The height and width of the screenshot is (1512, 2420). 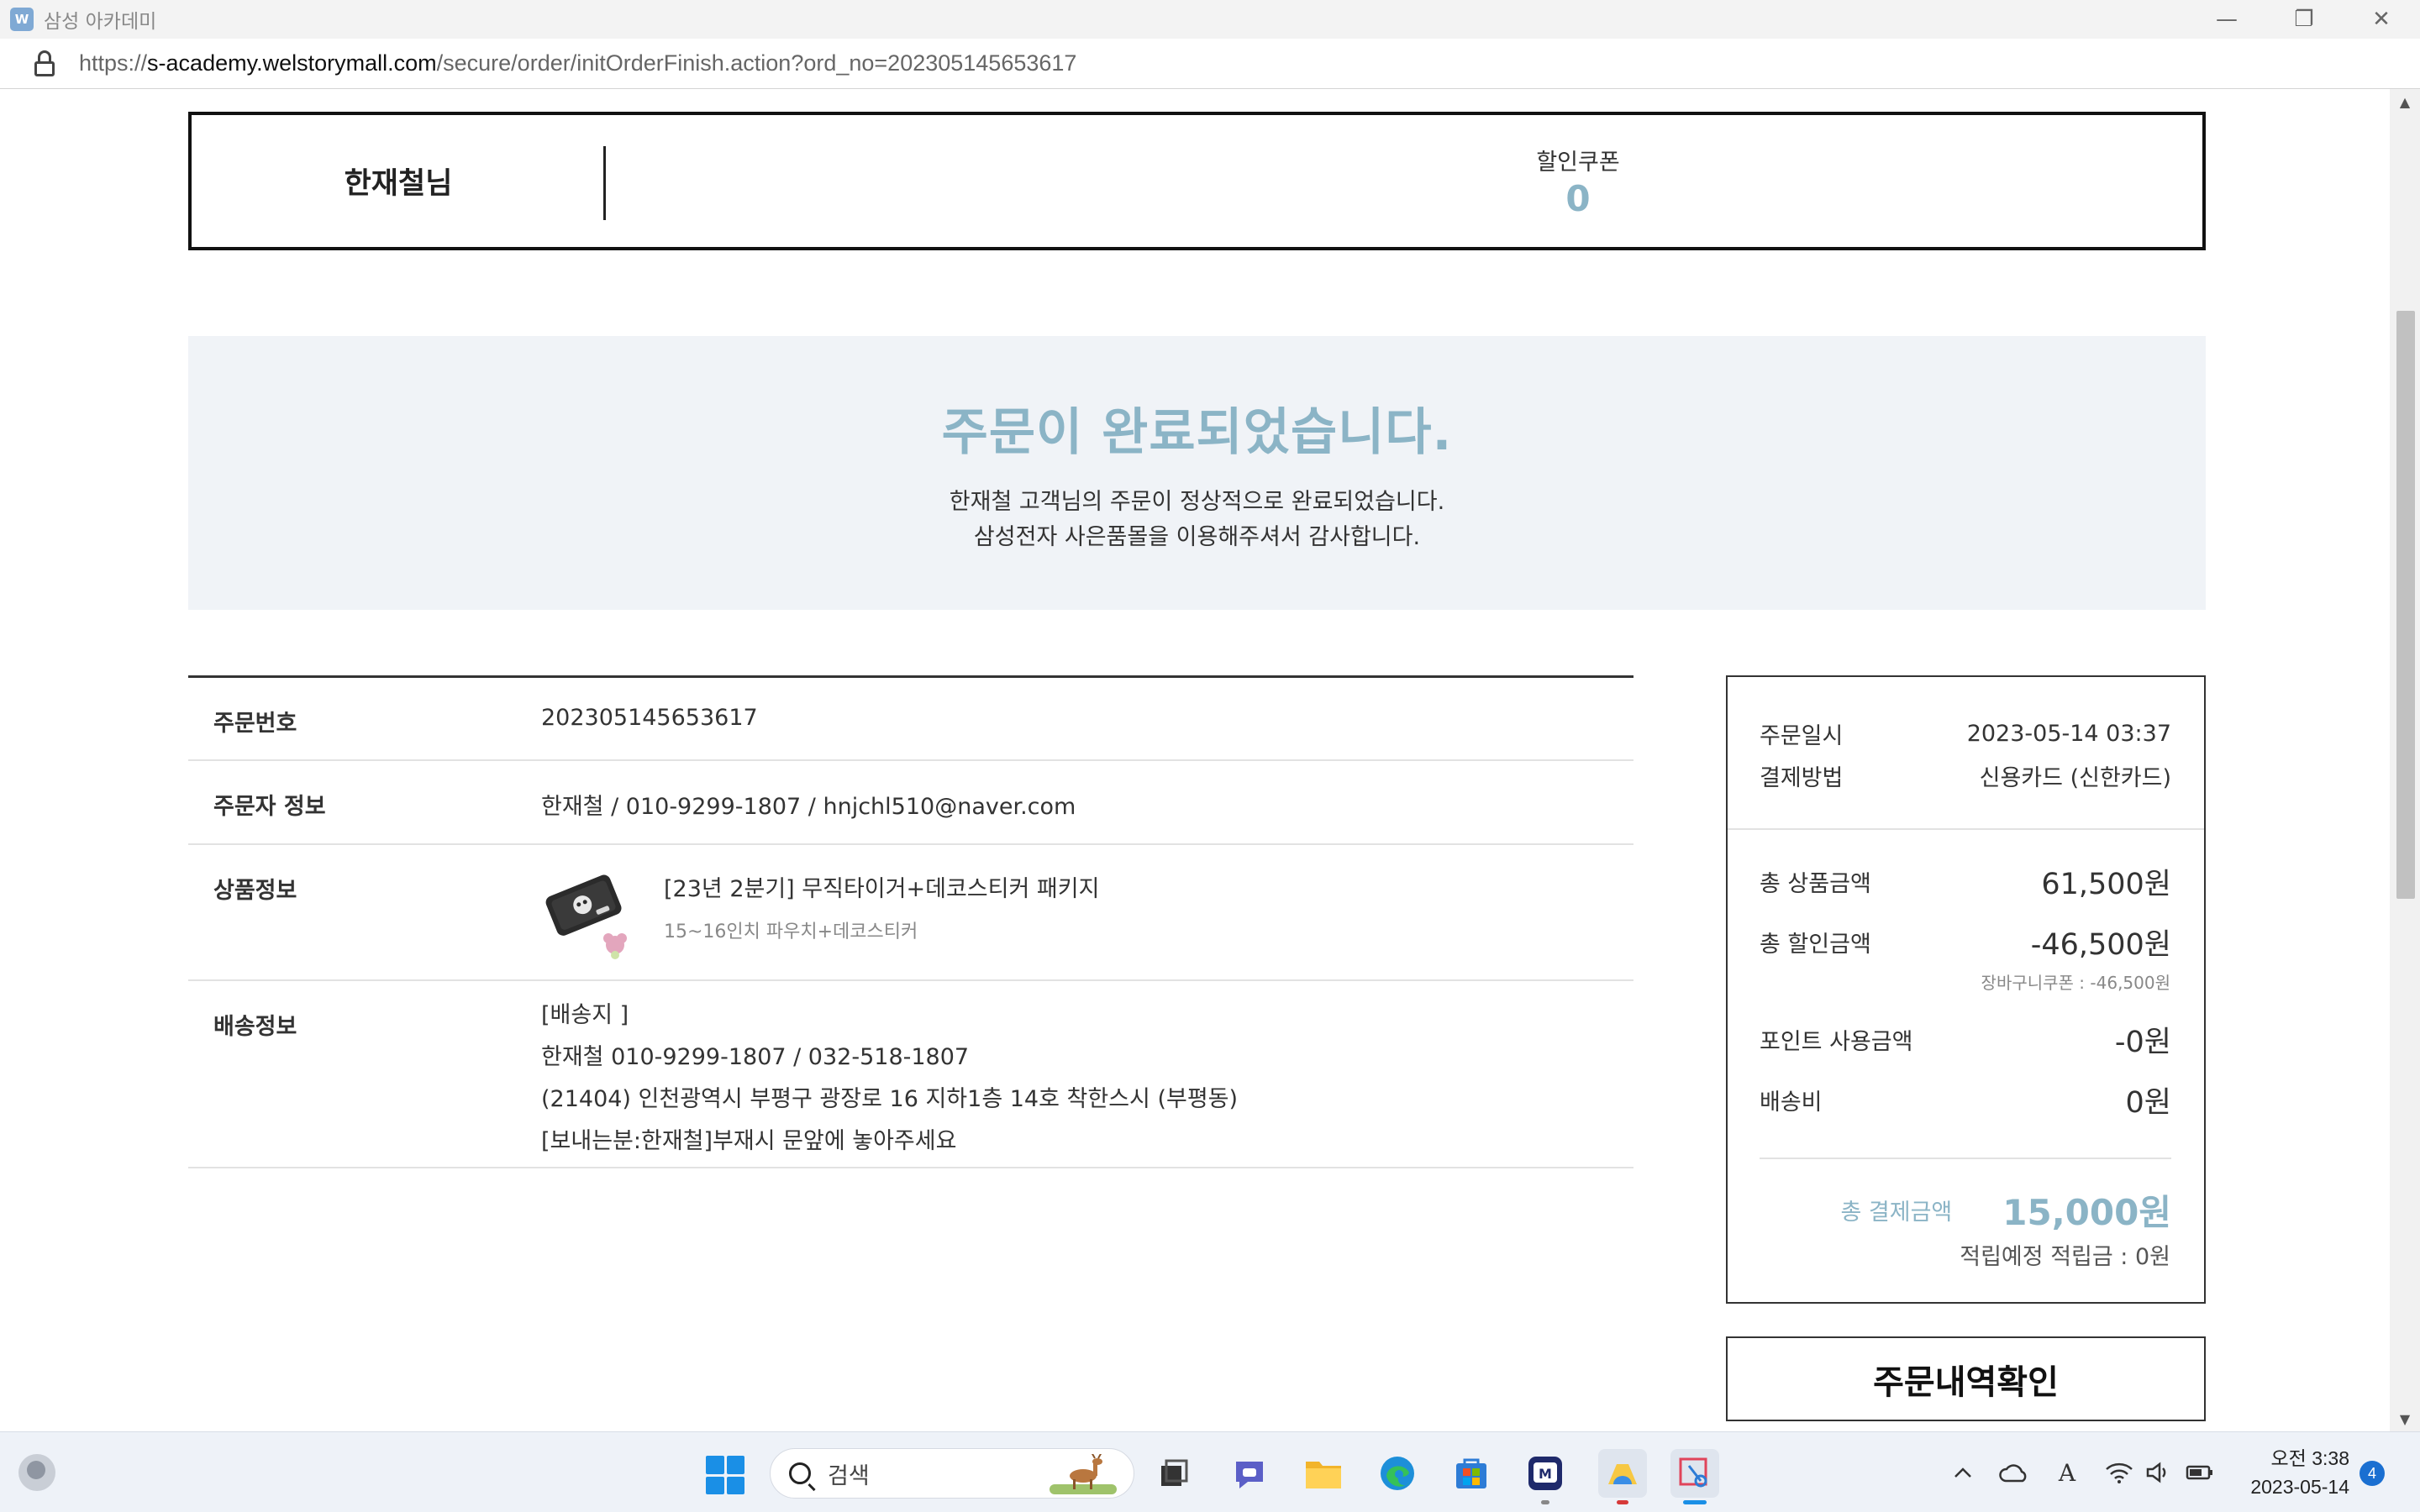 I want to click on taskbar-search: 검색, so click(x=952, y=1473).